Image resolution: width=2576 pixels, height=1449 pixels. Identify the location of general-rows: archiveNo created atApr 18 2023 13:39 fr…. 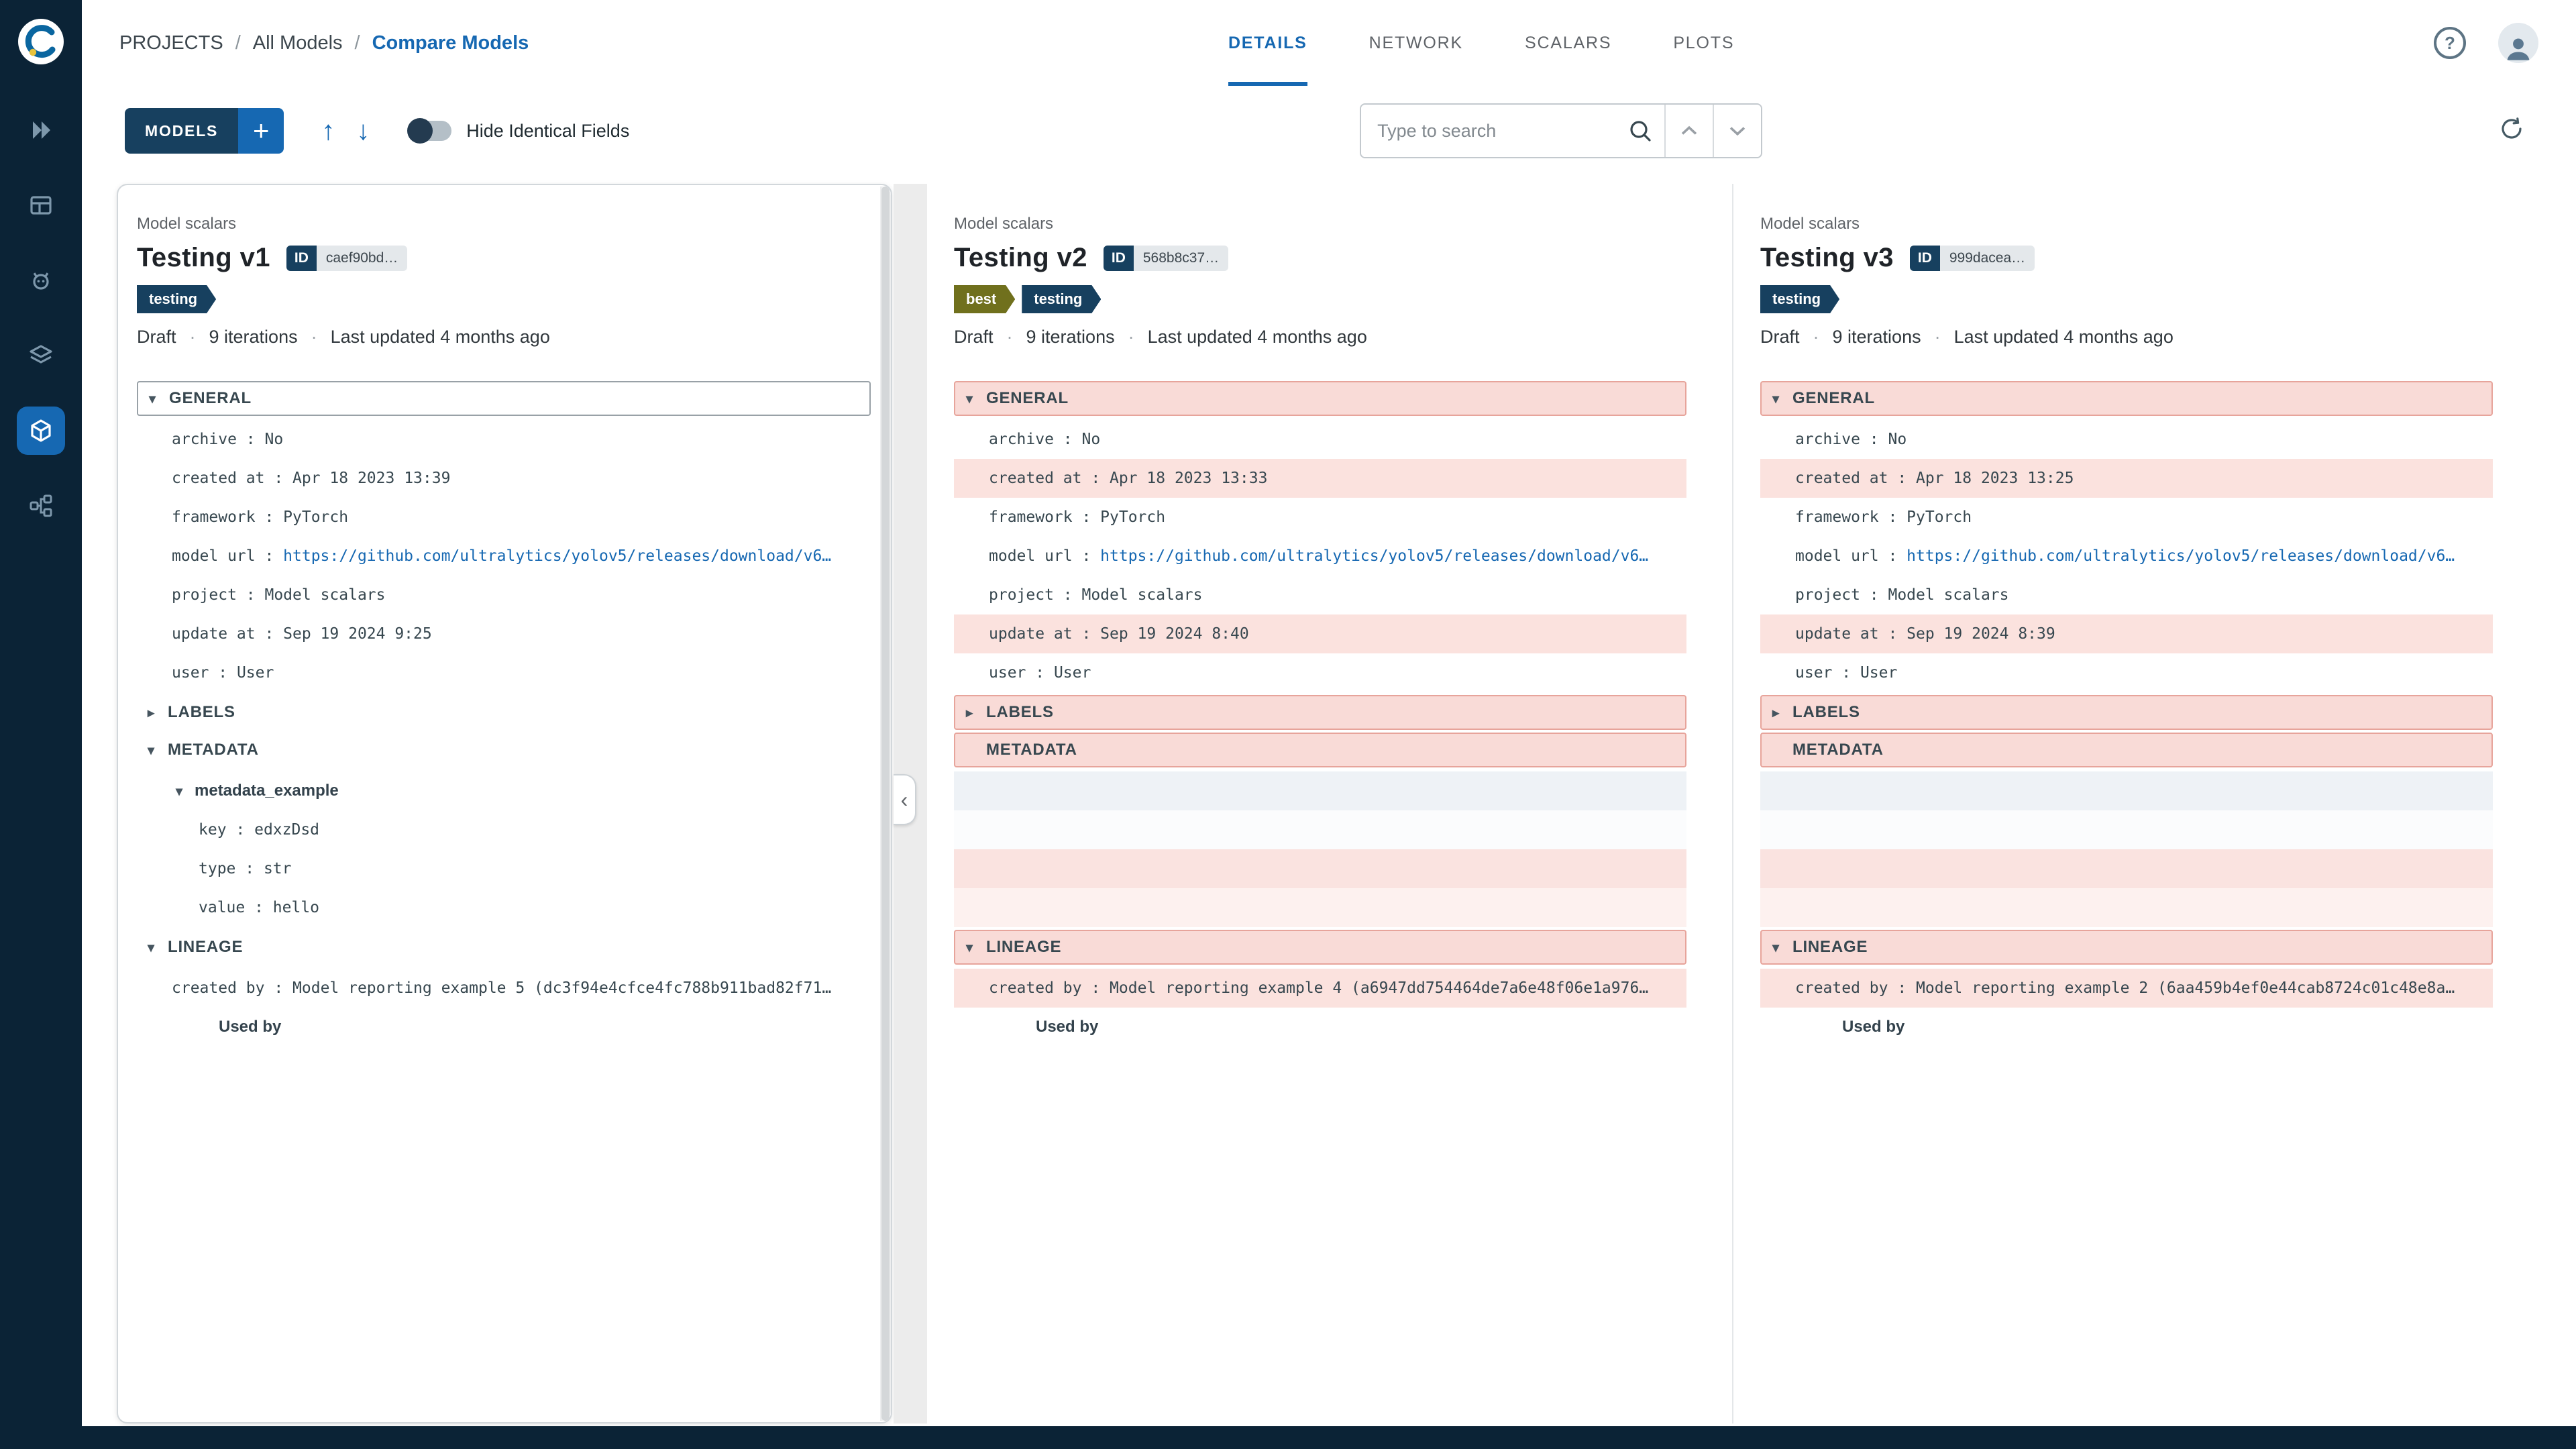
(504, 556).